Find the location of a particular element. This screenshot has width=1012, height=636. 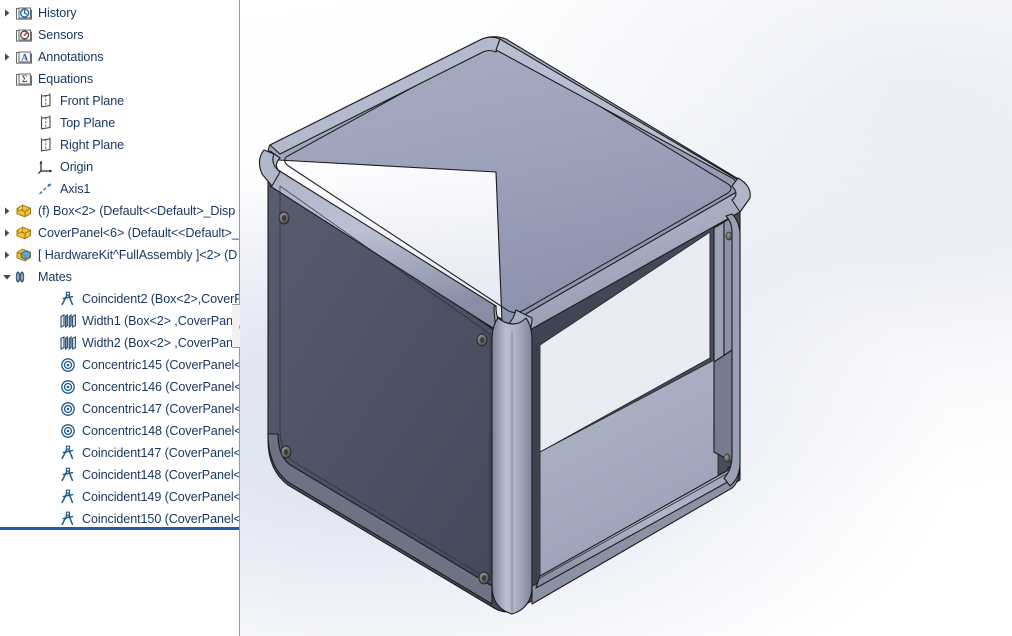

tree-row: Concentric146 (CoverPanel<6>, is located at coordinates (120, 387).